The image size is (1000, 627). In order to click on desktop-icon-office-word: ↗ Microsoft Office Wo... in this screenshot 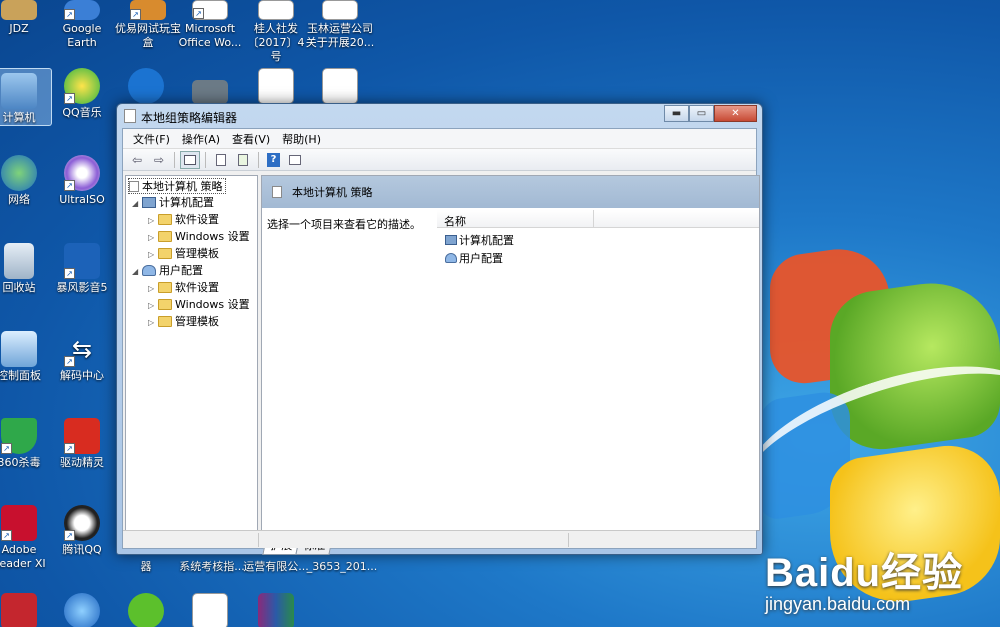, I will do `click(210, 25)`.